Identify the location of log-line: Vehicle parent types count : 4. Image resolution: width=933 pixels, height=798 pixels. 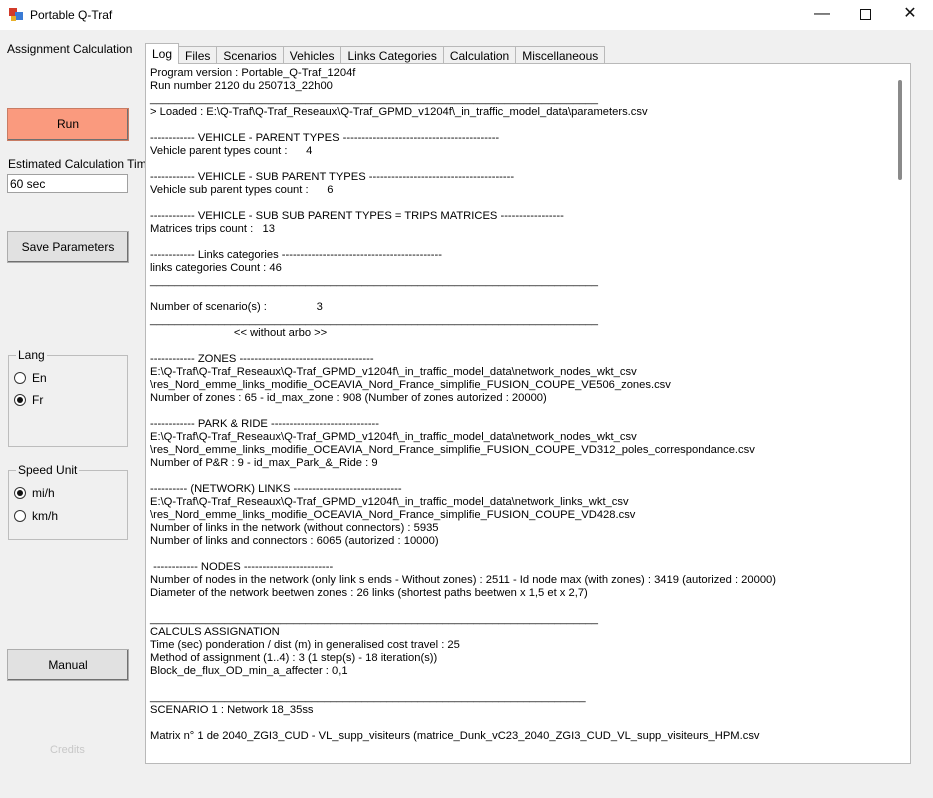
(231, 151).